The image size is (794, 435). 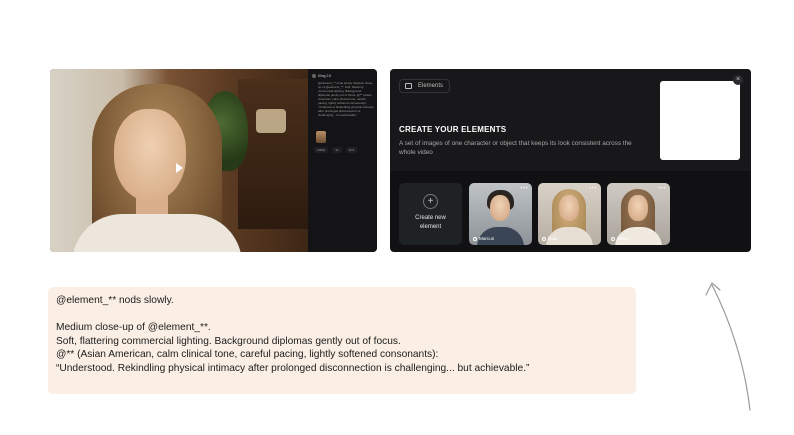 What do you see at coordinates (430, 227) in the screenshot?
I see `create-label-line2: element` at bounding box center [430, 227].